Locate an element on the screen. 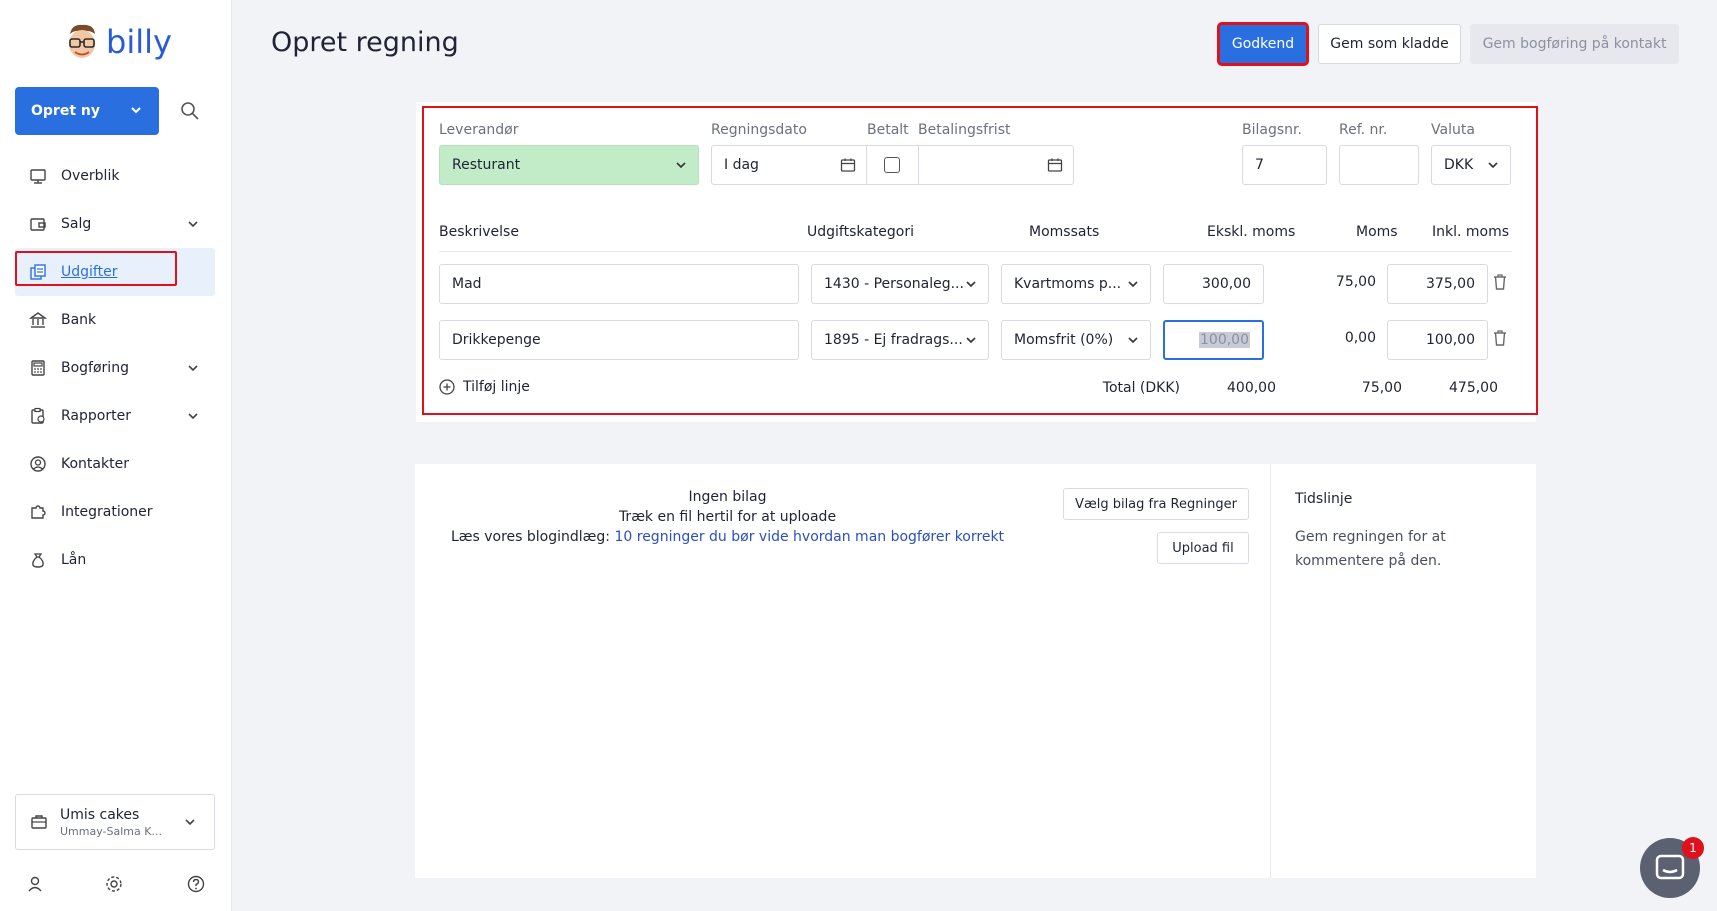 This screenshot has height=911, width=1717. bill-date-value: I dag is located at coordinates (741, 165).